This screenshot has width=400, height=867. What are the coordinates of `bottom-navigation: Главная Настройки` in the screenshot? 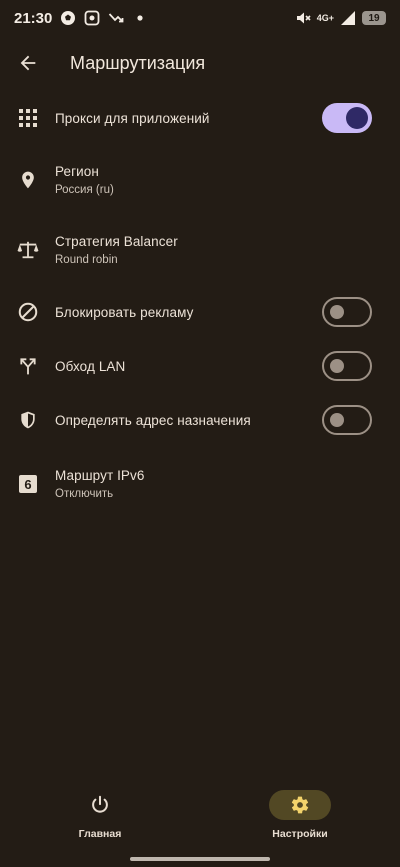 It's located at (200, 813).